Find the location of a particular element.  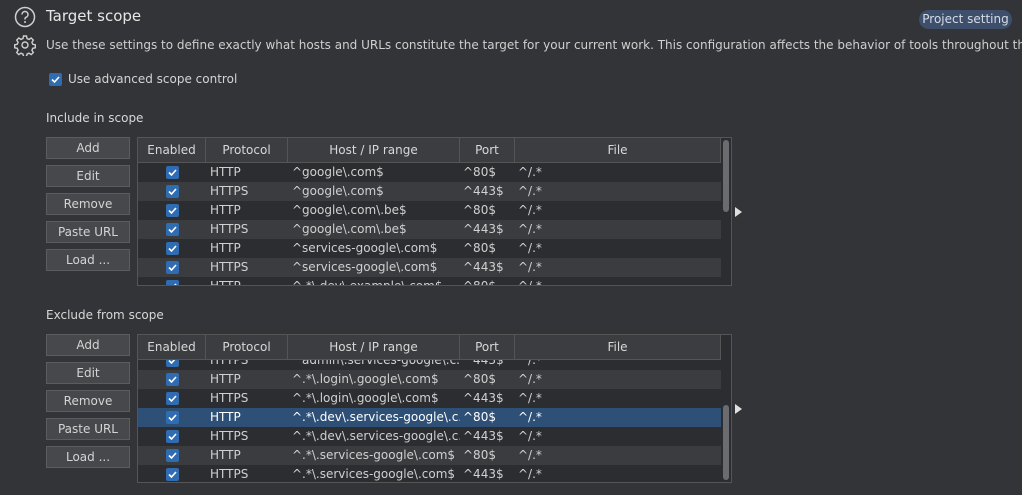

table-row: HTTP ^services-google\.com$ ^80$ ^/.* is located at coordinates (429, 248).